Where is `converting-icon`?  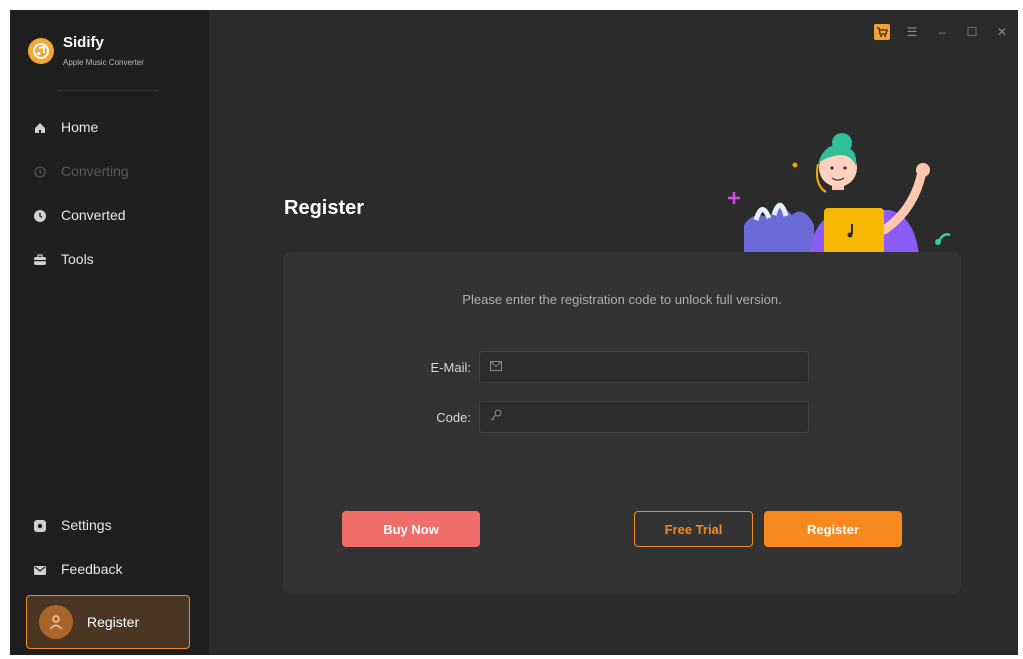
converting-icon is located at coordinates (40, 171).